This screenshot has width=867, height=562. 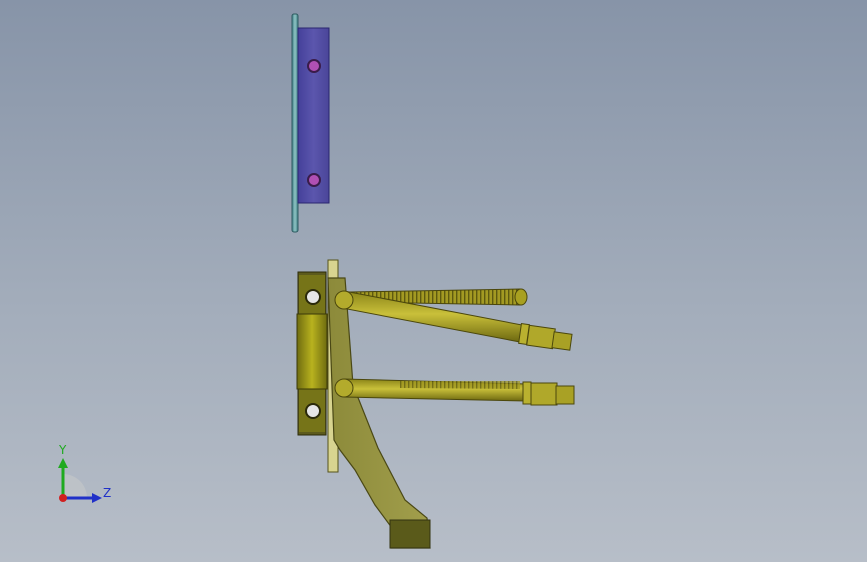 What do you see at coordinates (295, 123) in the screenshot?
I see `plate-flange` at bounding box center [295, 123].